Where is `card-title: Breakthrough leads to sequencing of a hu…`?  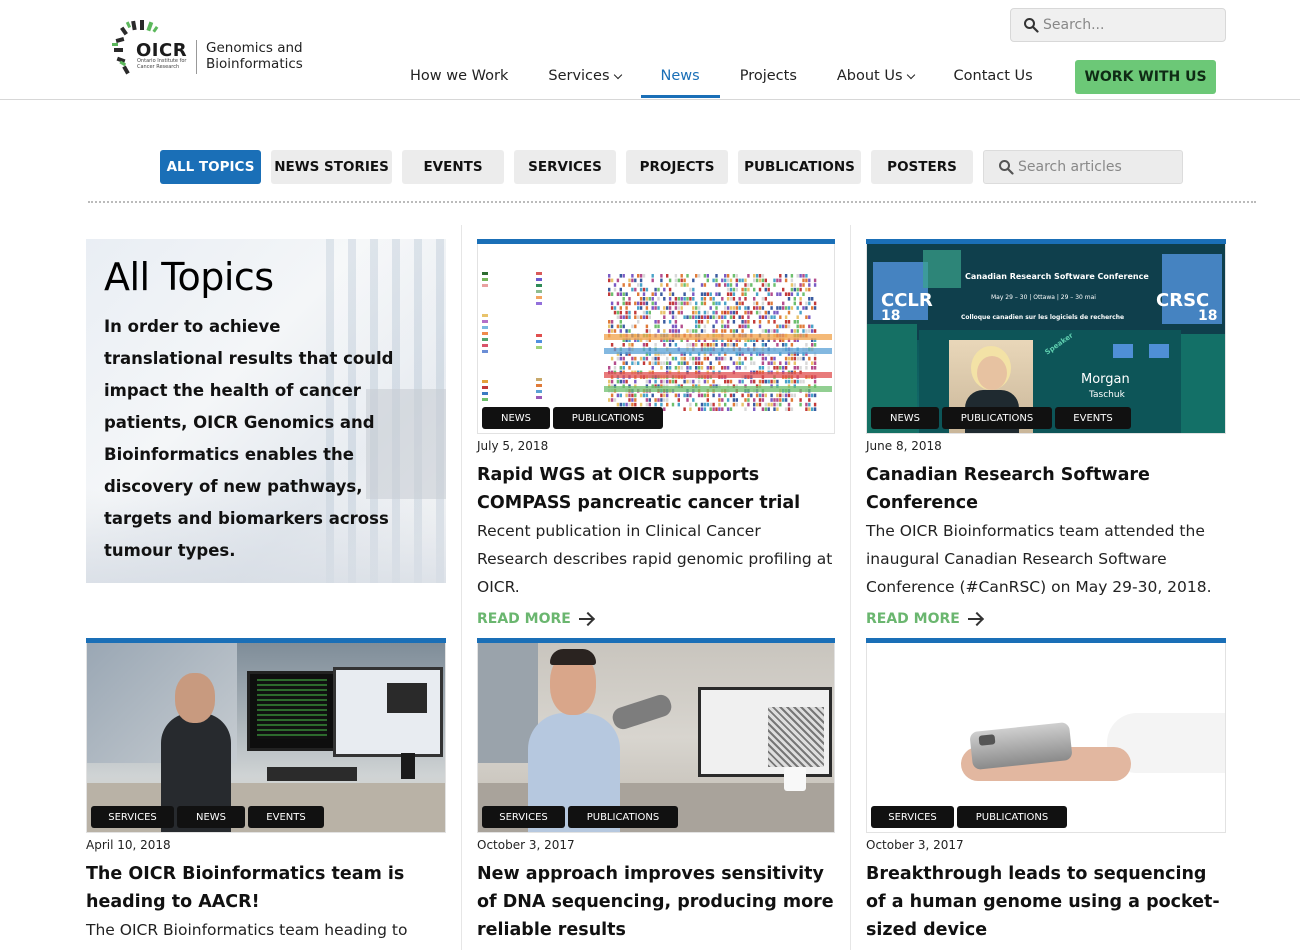 card-title: Breakthrough leads to sequencing of a hu… is located at coordinates (1046, 902).